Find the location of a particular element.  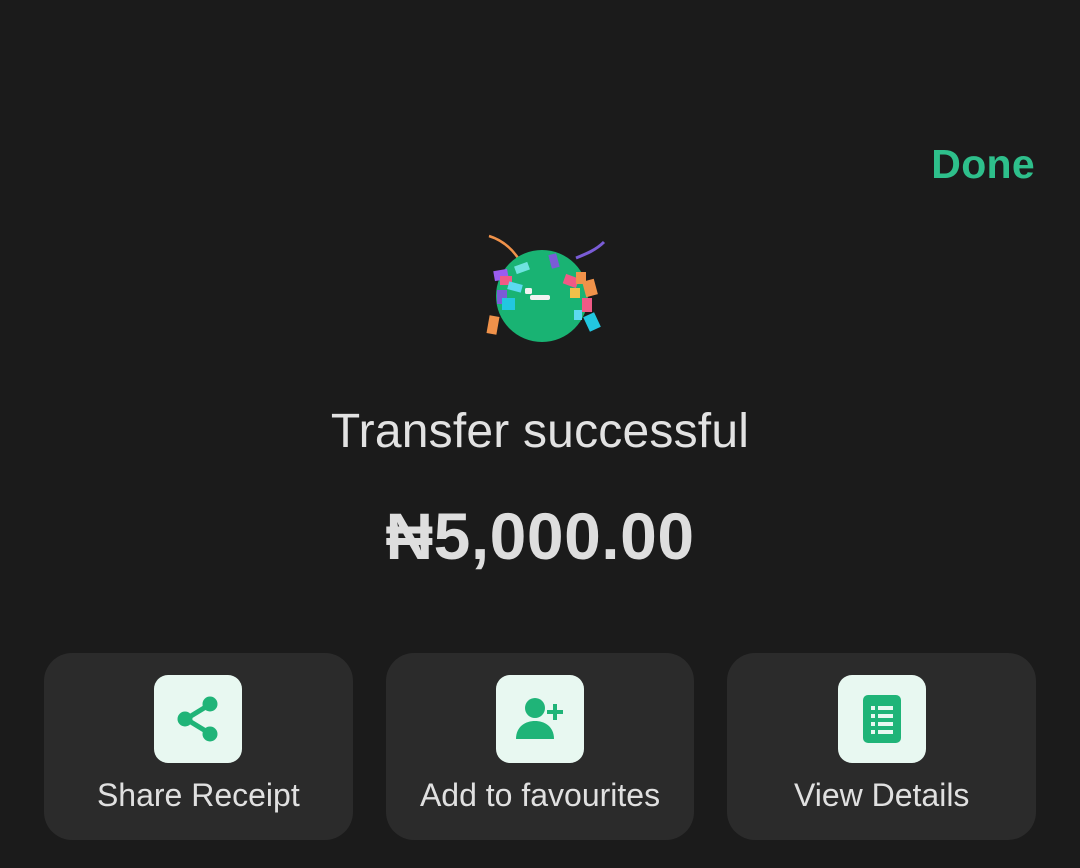

add-to-favourites-button: Add to favourites is located at coordinates (540, 746).